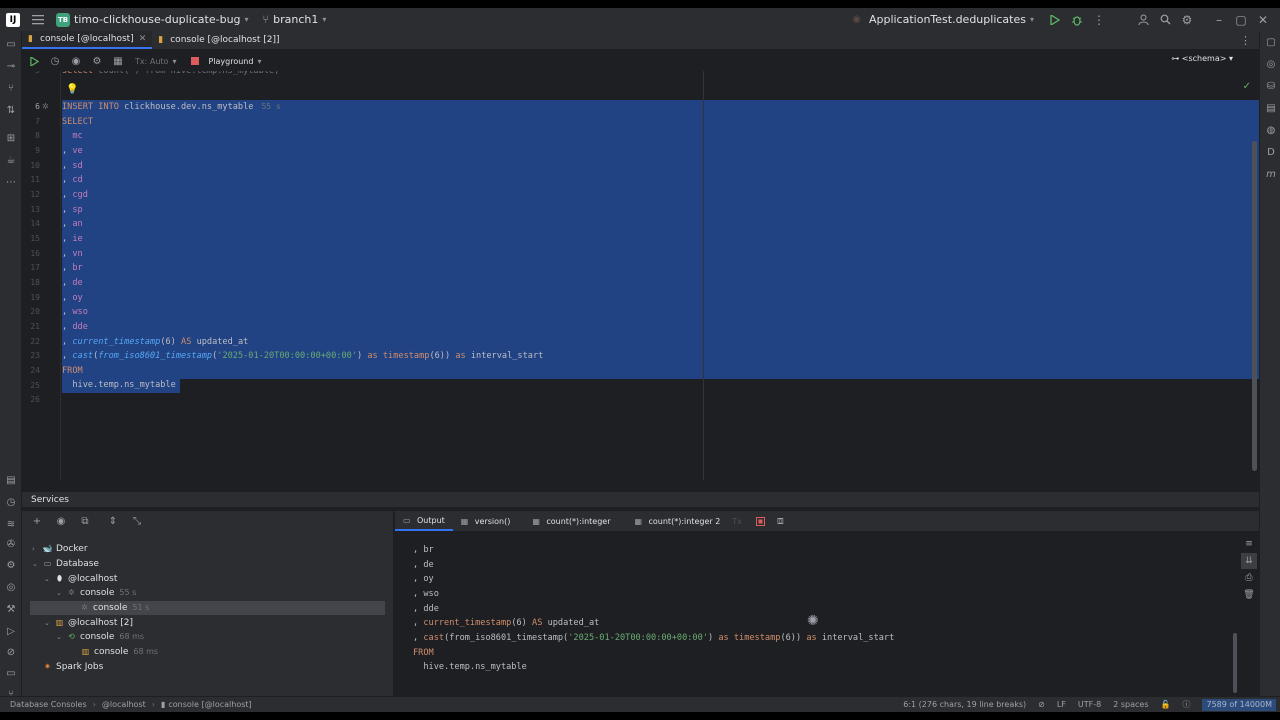 This screenshot has height=720, width=1280. Describe the element at coordinates (1249, 578) in the screenshot. I see `print-icon: ⎙` at that location.